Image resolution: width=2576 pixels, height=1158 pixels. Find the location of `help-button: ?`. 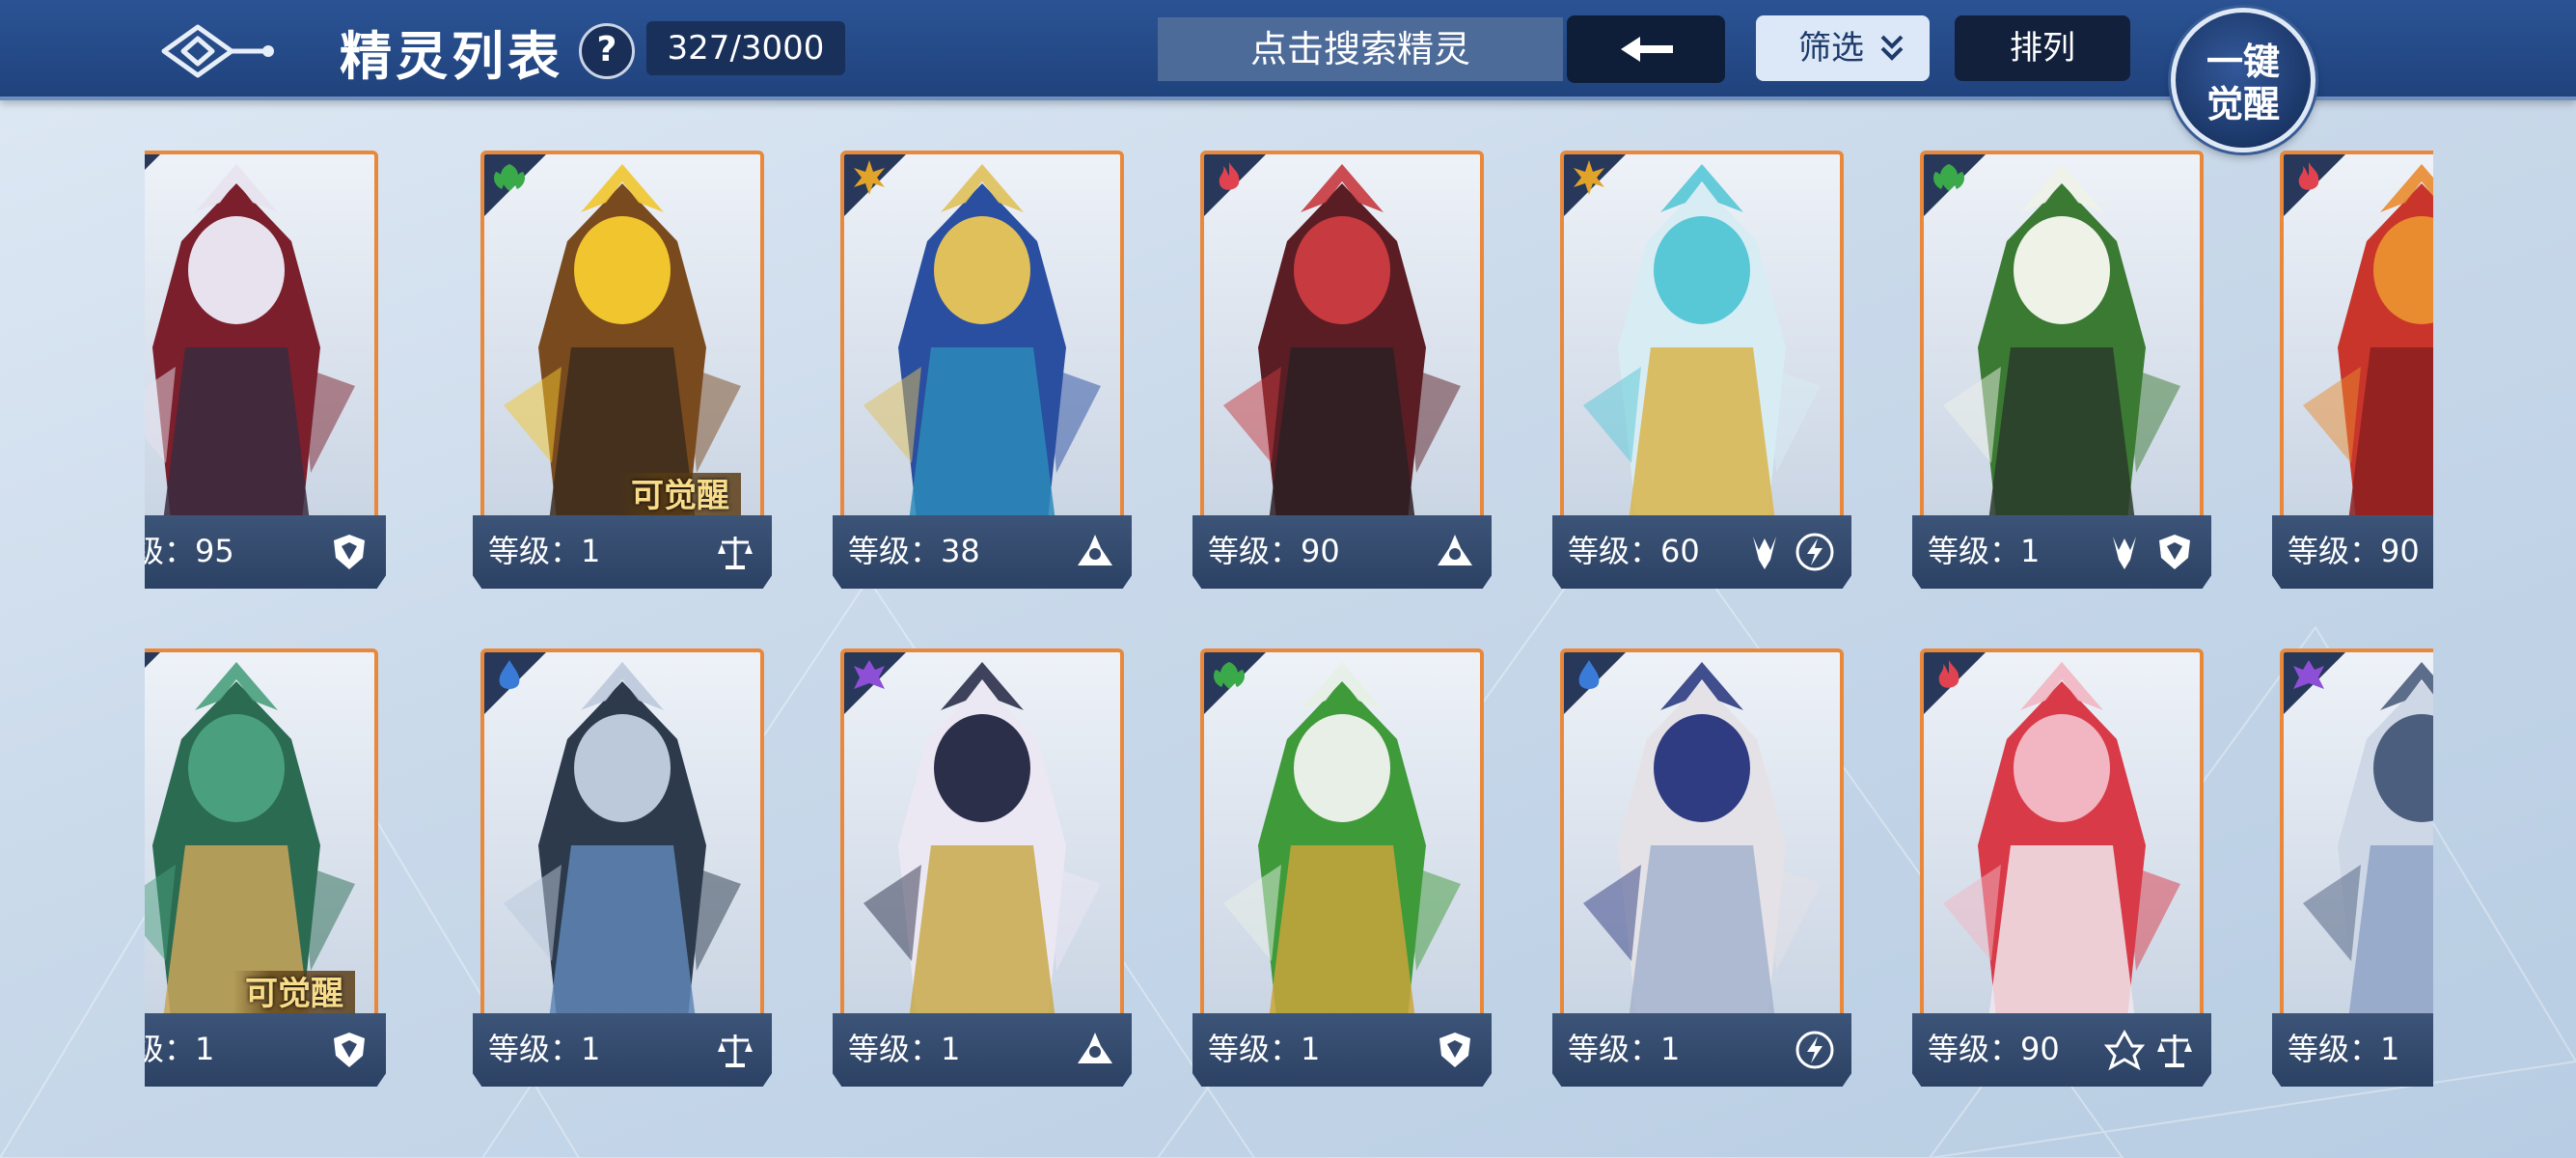

help-button: ? is located at coordinates (607, 51).